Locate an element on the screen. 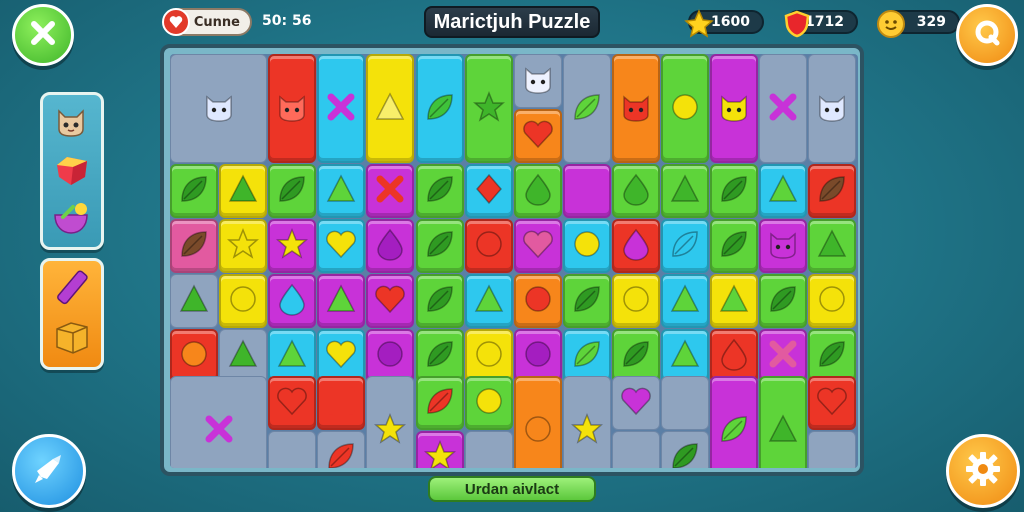  help-button is located at coordinates (987, 35).